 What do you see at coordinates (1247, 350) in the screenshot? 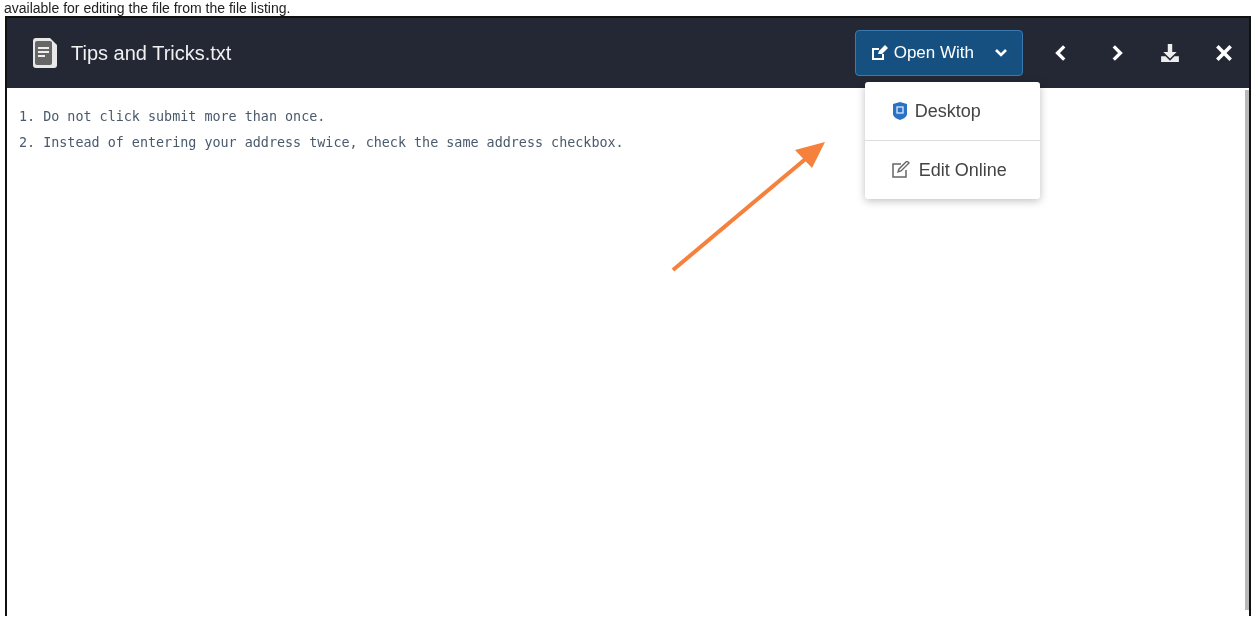
I see `scrollbar` at bounding box center [1247, 350].